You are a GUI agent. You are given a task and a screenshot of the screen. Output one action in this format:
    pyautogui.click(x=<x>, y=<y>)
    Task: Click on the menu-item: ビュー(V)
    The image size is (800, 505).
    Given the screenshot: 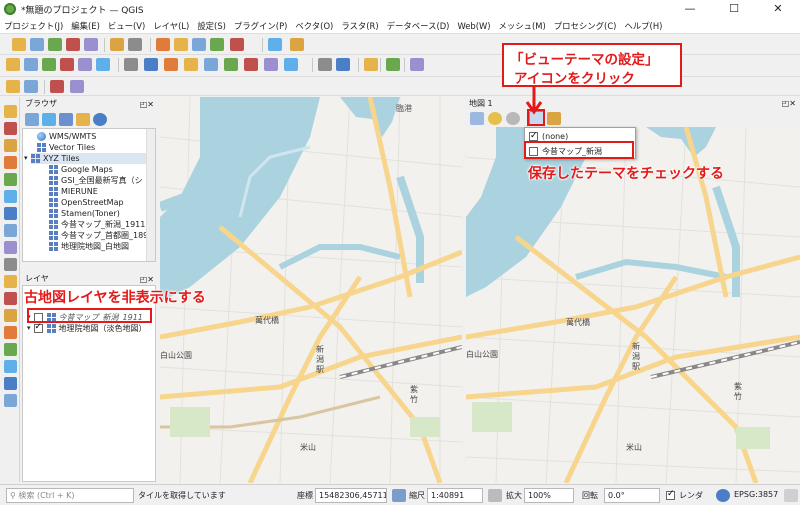 What is the action you would take?
    pyautogui.click(x=126, y=26)
    